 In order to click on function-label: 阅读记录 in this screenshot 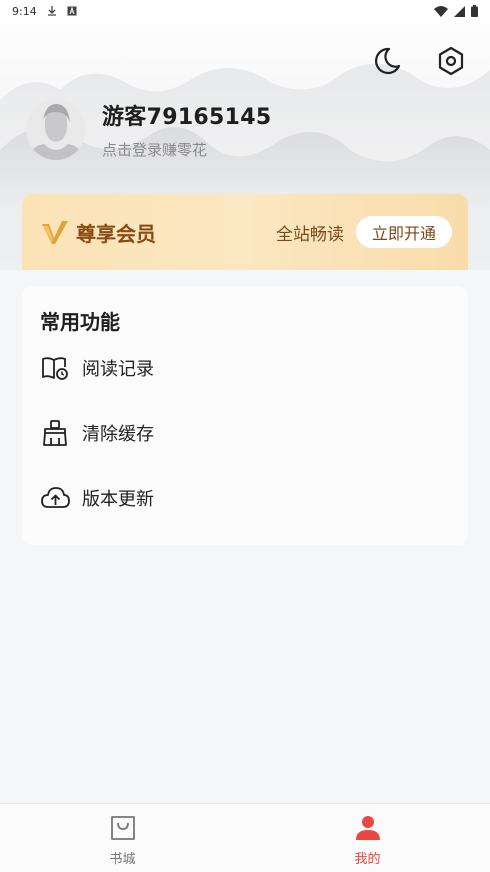, I will do `click(118, 369)`.